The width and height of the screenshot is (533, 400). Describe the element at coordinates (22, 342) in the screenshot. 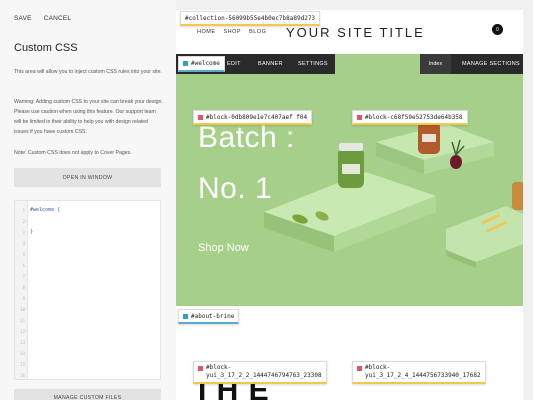

I see `line-number: 13` at that location.